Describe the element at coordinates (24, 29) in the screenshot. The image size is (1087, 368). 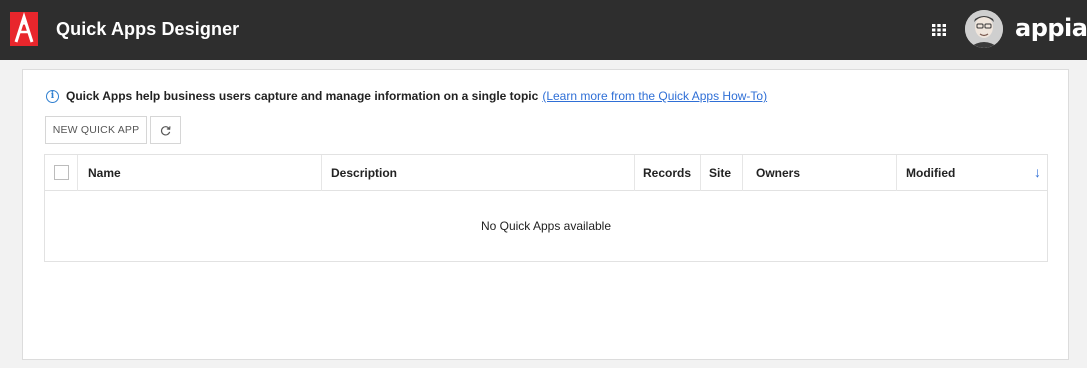
I see `appian-a-logo-icon` at that location.